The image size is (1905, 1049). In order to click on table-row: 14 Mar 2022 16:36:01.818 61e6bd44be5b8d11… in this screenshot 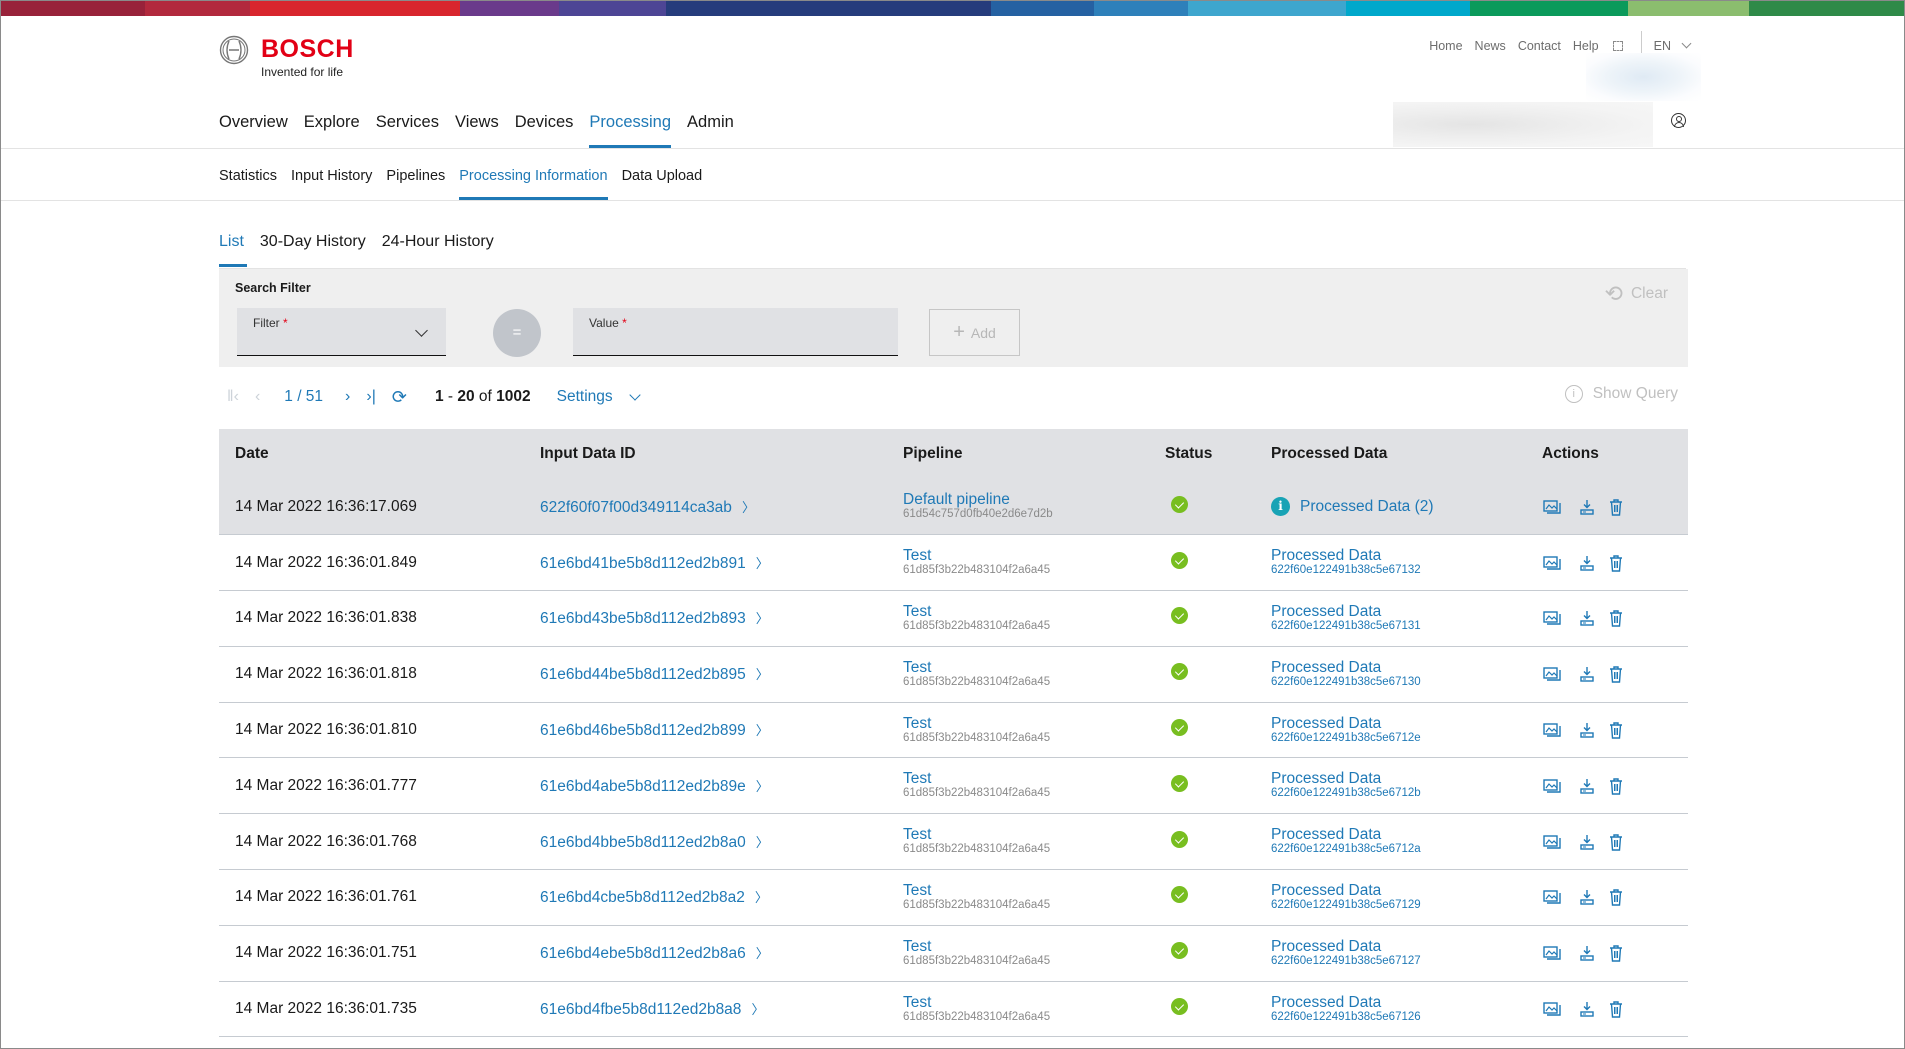, I will do `click(953, 674)`.